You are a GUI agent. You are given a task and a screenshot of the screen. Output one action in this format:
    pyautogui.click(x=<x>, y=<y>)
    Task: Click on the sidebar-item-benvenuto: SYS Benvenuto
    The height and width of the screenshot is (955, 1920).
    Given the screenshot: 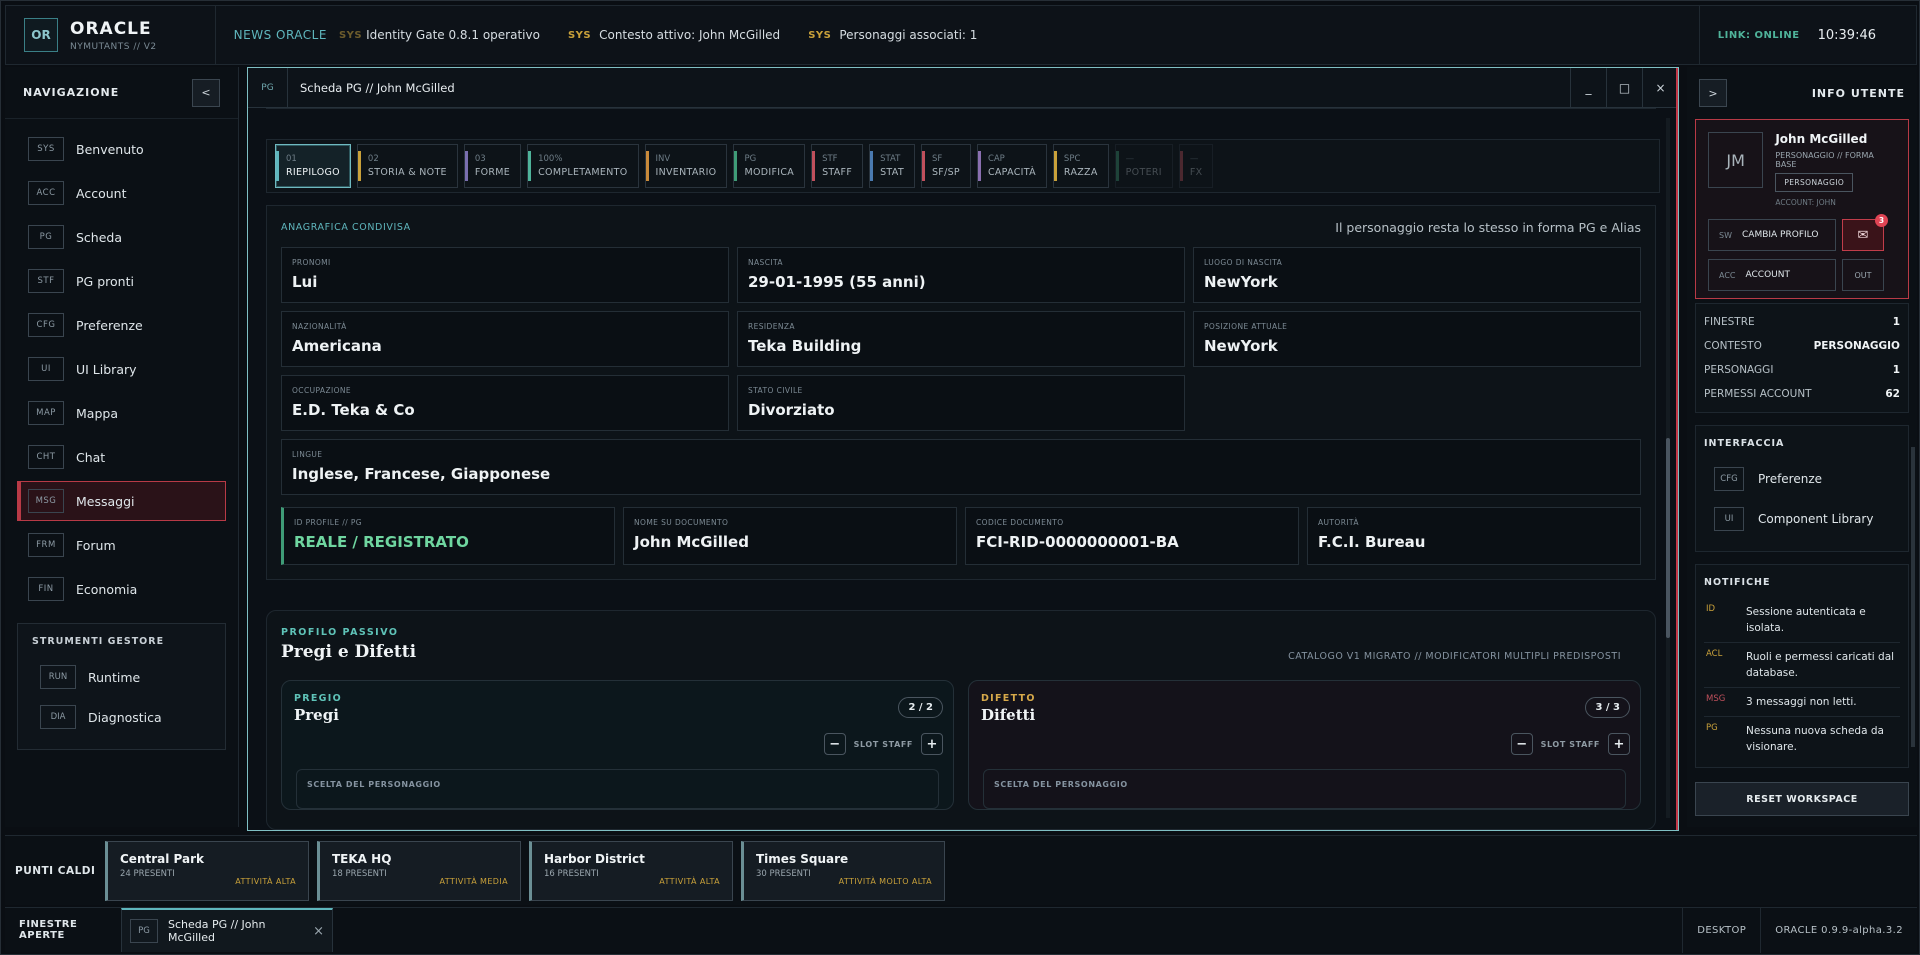 What is the action you would take?
    pyautogui.click(x=121, y=149)
    